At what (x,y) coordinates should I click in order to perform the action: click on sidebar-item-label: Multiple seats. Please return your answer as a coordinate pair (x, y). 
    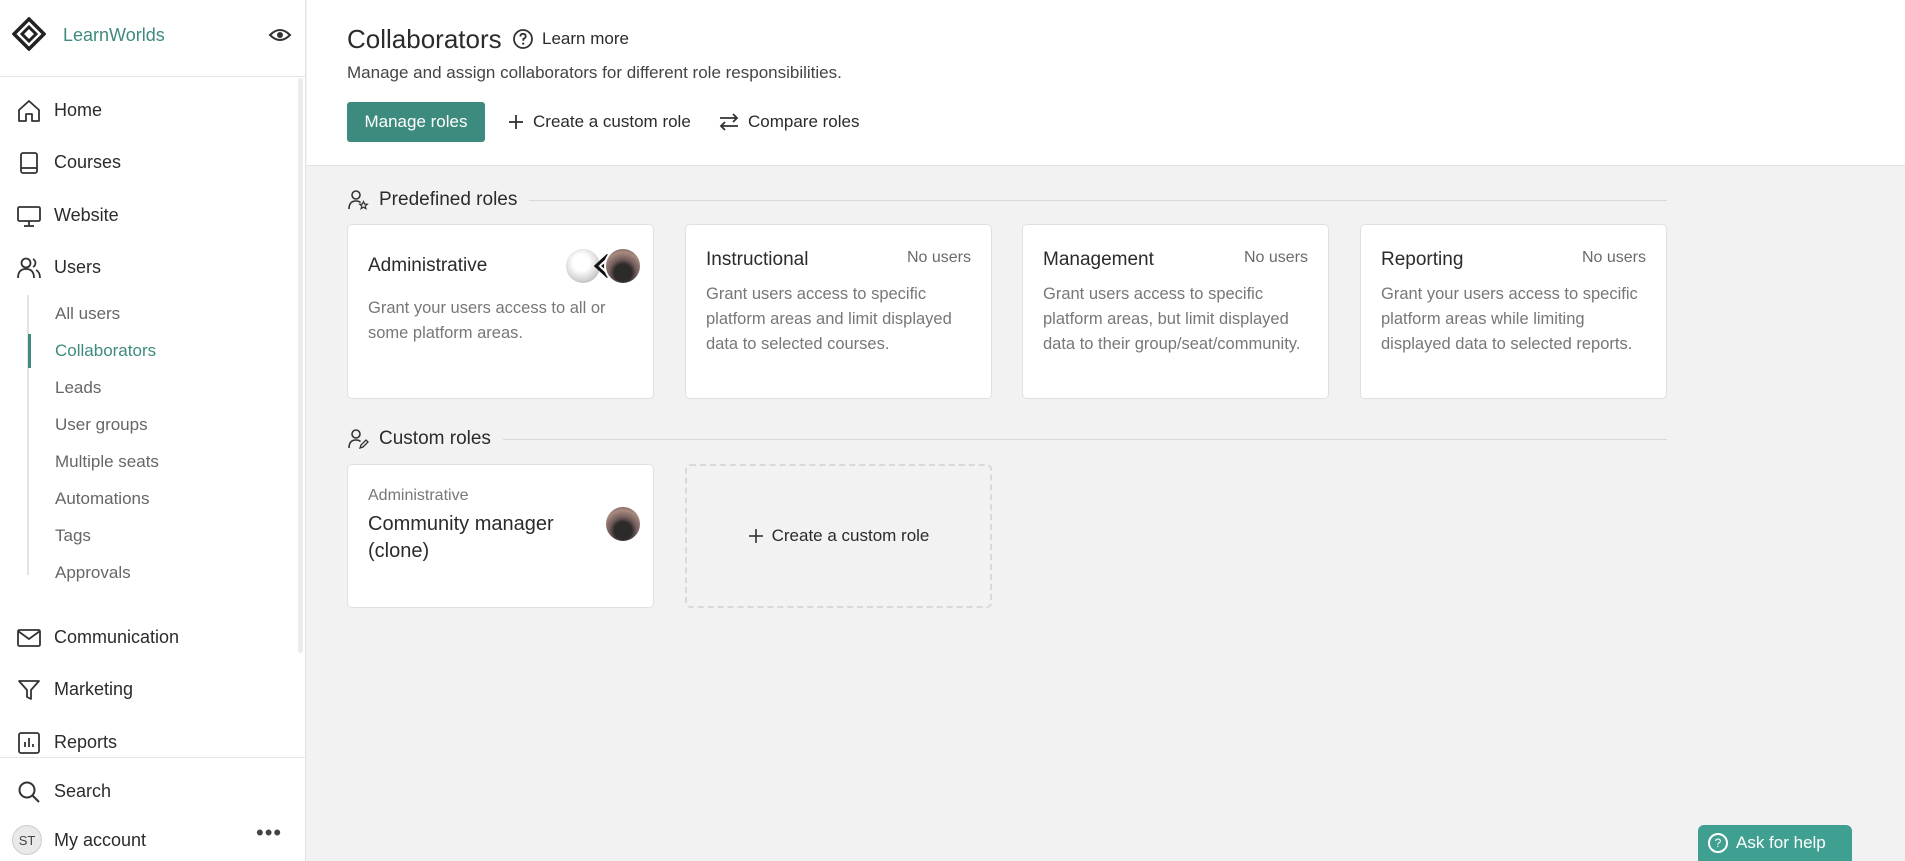
    Looking at the image, I should click on (107, 461).